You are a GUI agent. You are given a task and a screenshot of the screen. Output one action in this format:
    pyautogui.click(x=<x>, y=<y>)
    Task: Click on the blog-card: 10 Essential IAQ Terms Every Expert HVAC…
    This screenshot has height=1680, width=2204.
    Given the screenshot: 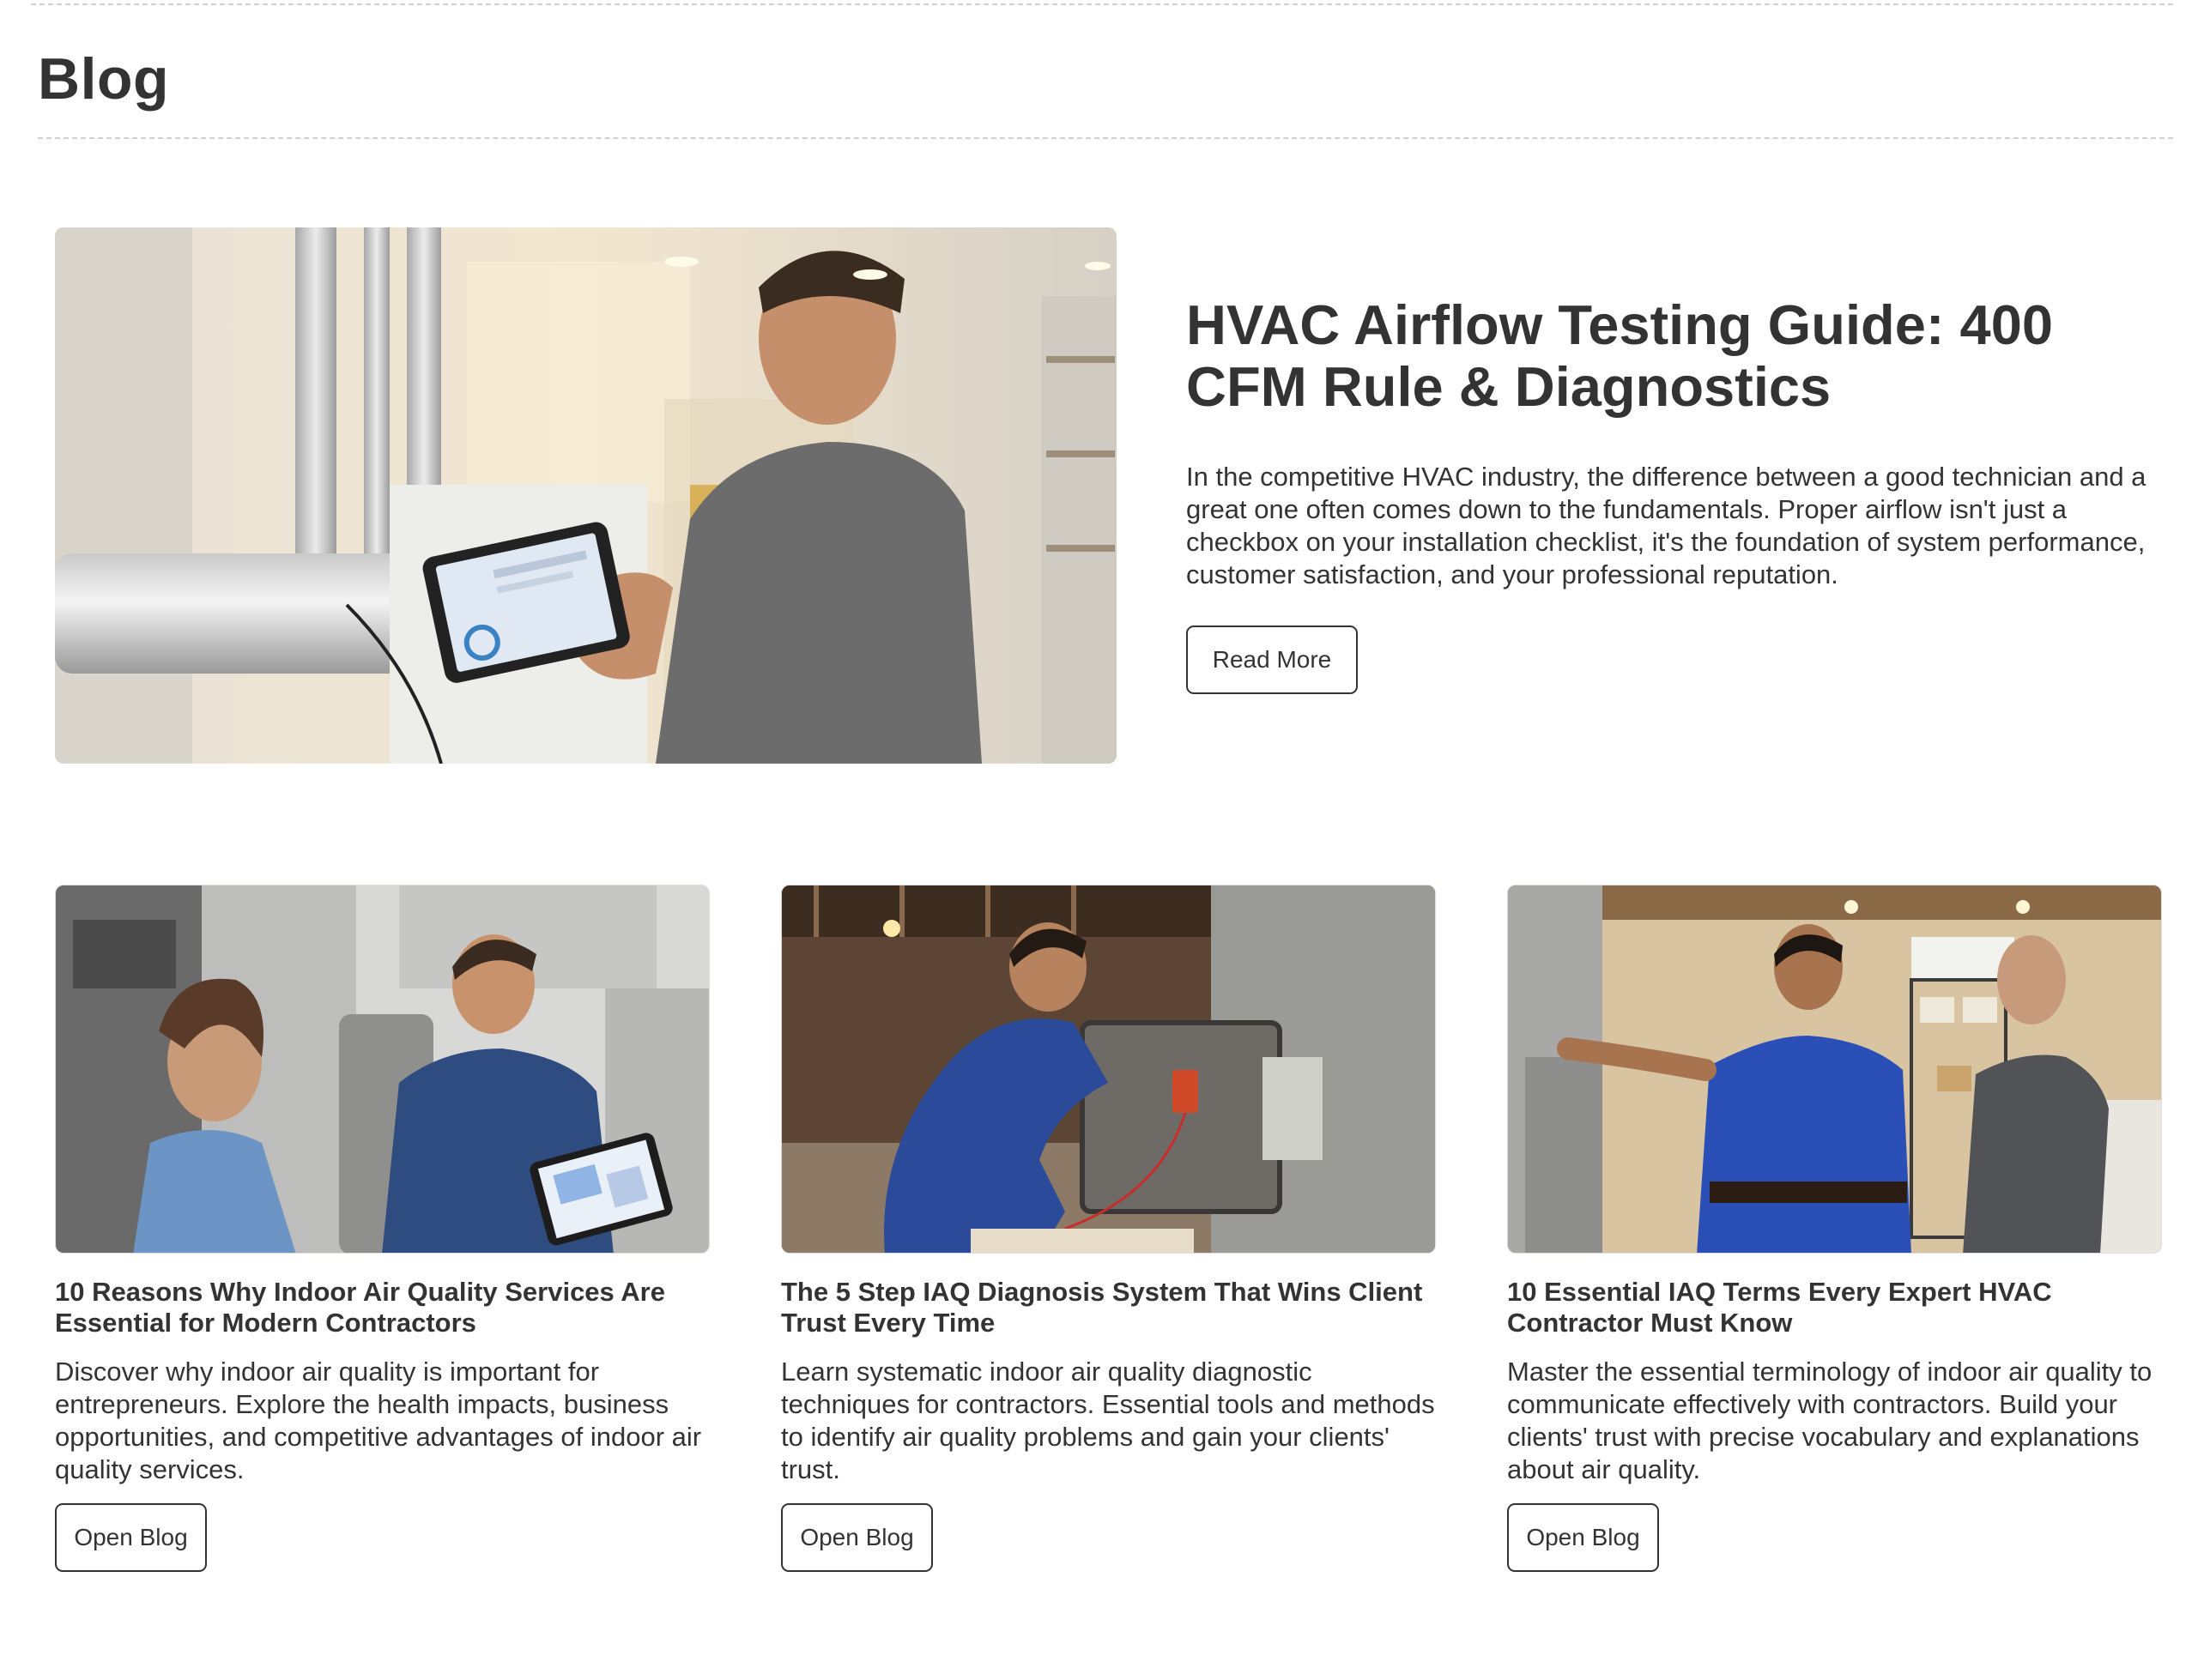 What is the action you would take?
    pyautogui.click(x=1834, y=1228)
    